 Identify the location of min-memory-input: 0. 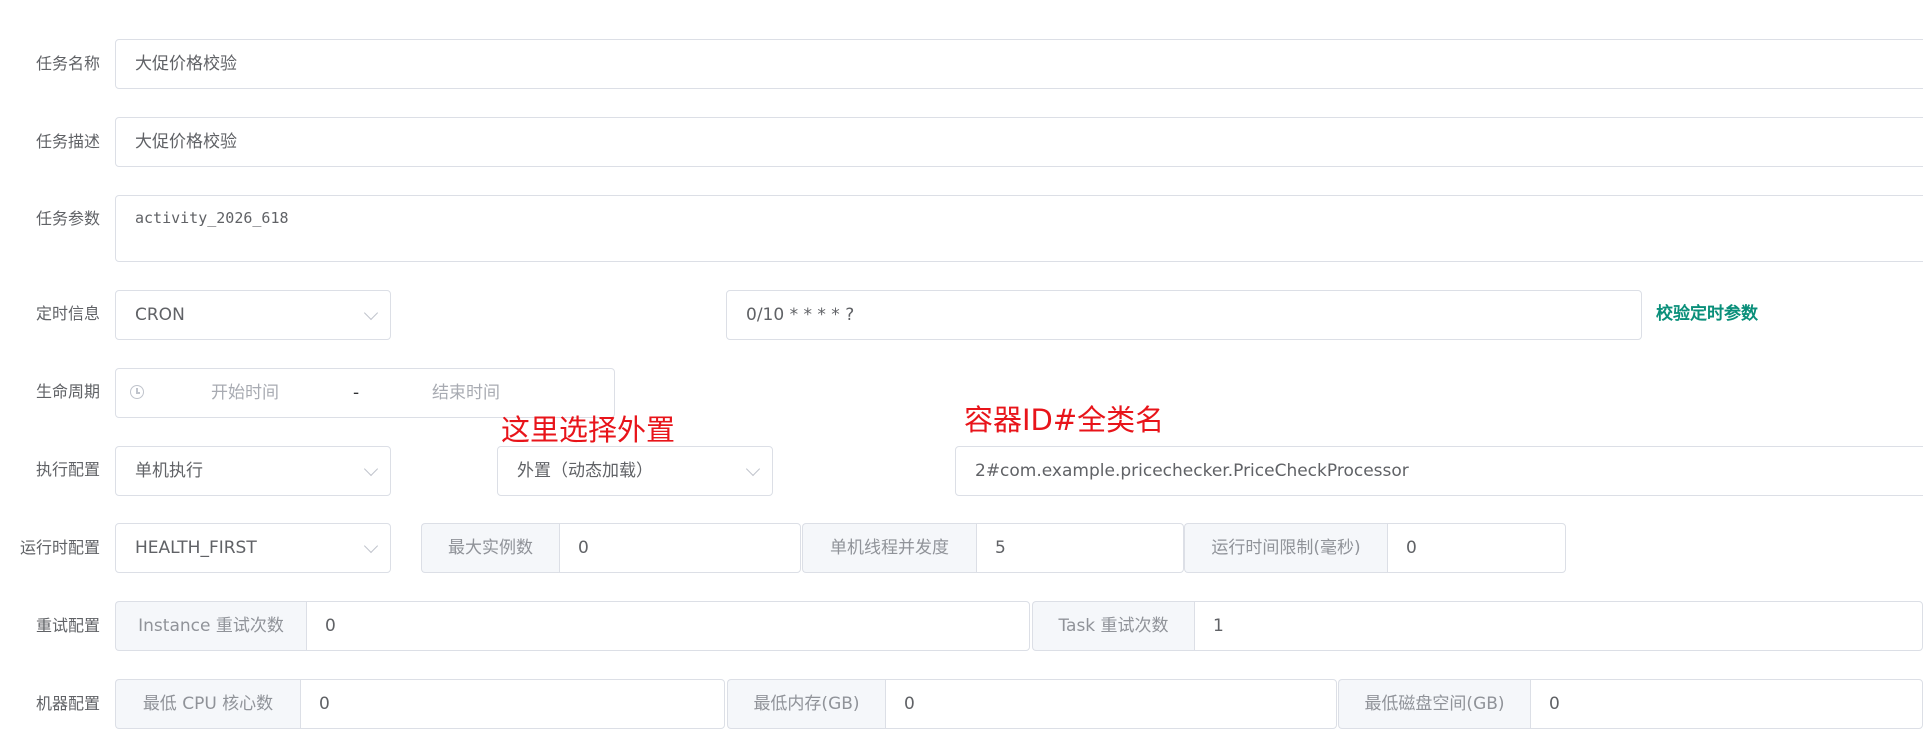
(1111, 704).